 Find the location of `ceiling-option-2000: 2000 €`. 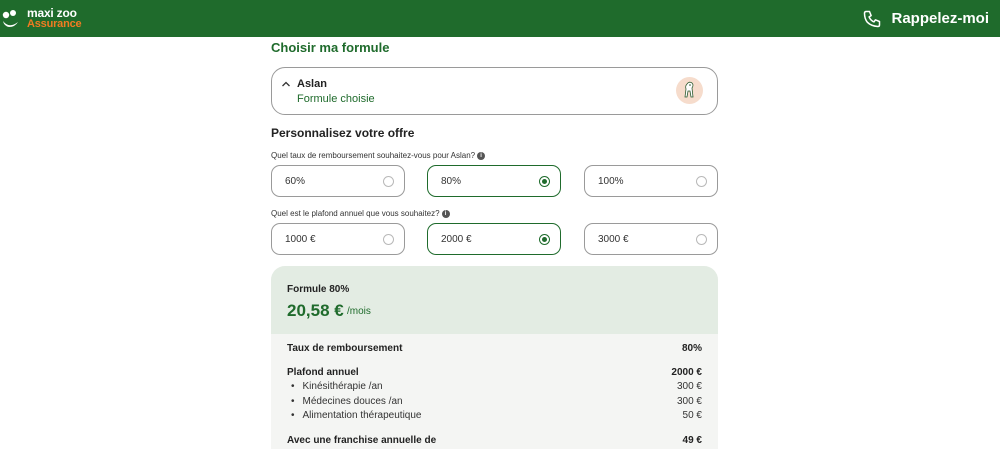

ceiling-option-2000: 2000 € is located at coordinates (494, 239).